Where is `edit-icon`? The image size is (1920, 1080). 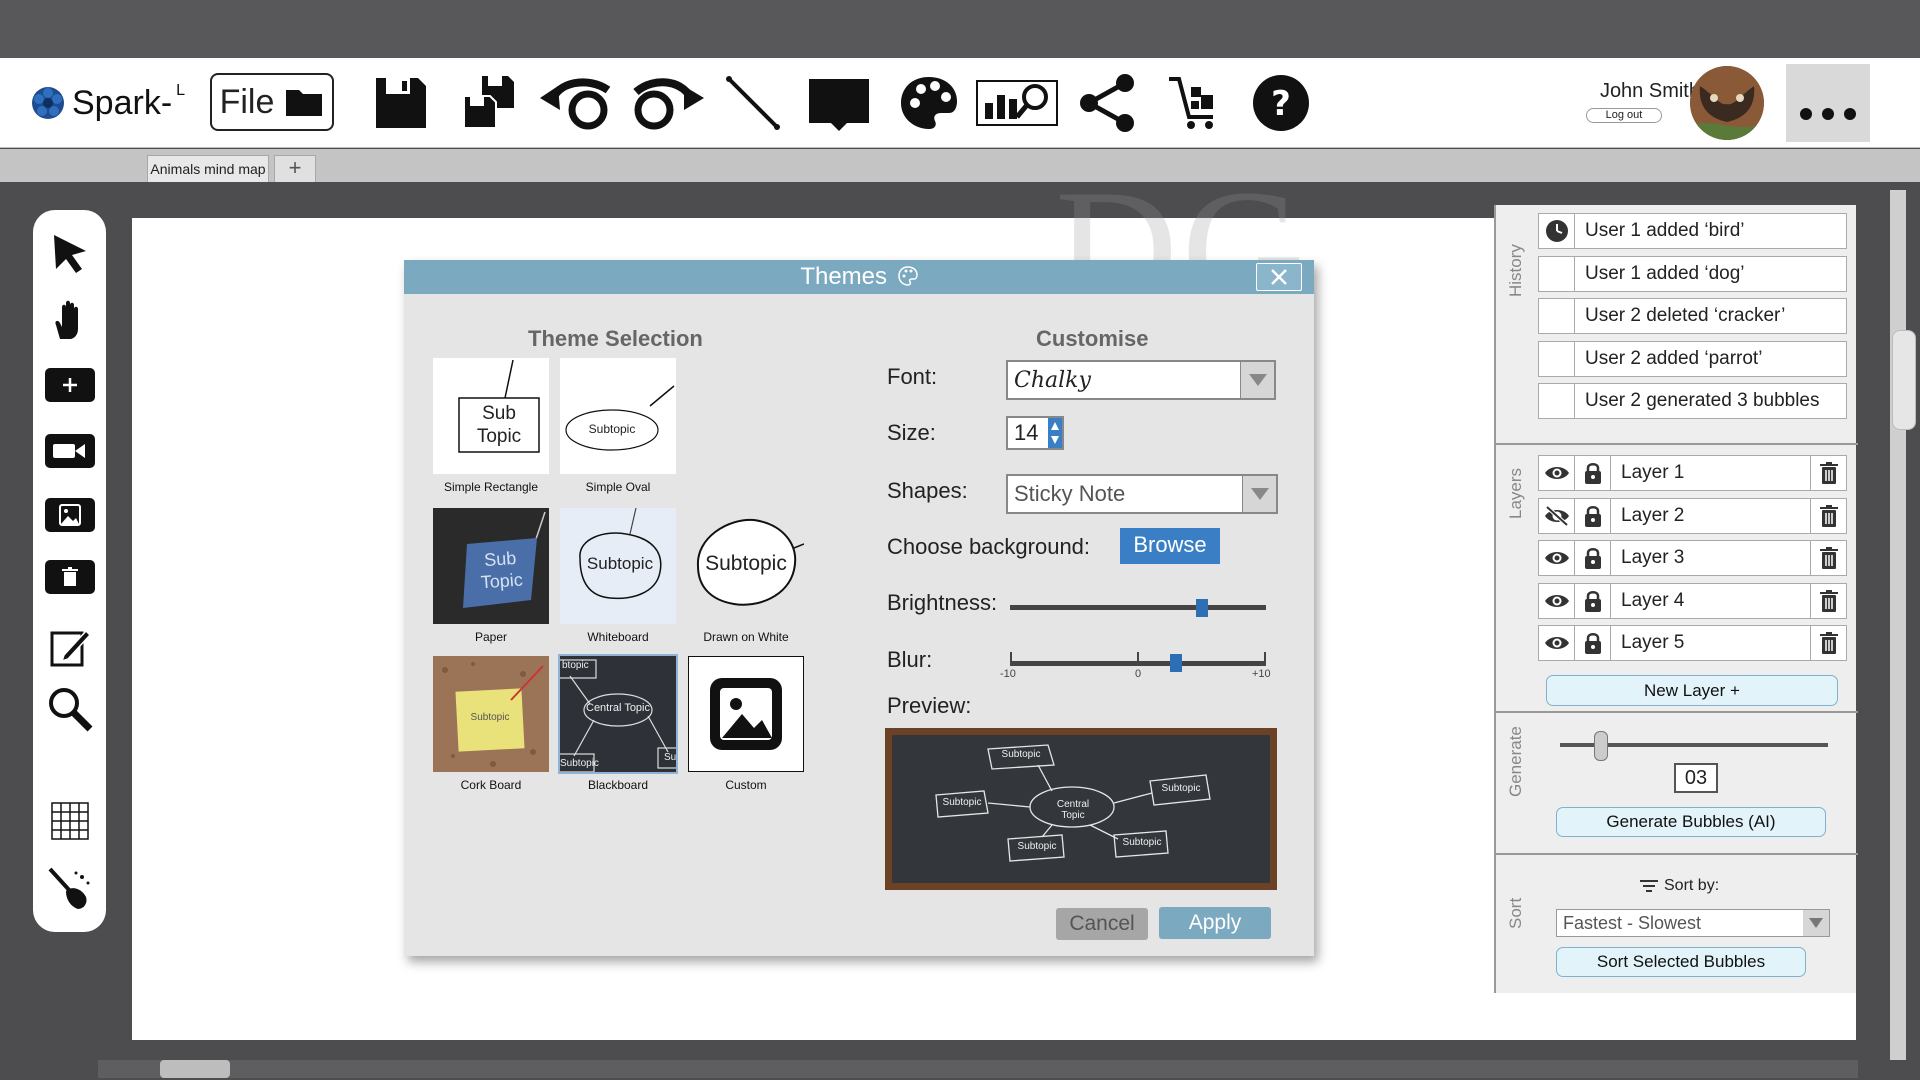 edit-icon is located at coordinates (70, 647).